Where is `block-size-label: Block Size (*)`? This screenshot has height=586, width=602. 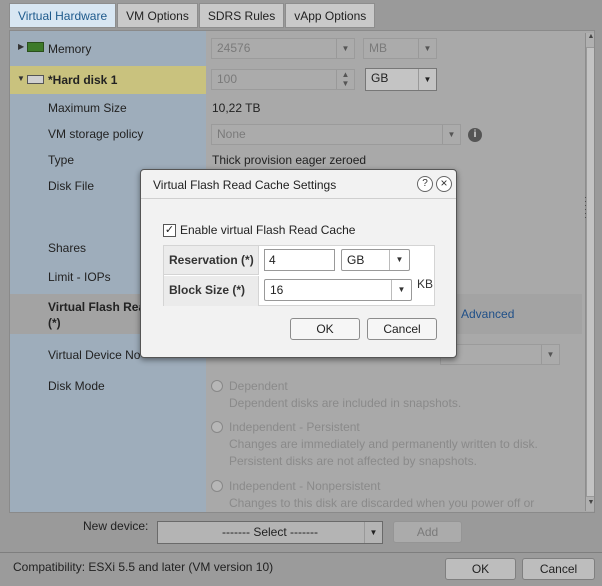 block-size-label: Block Size (*) is located at coordinates (211, 291).